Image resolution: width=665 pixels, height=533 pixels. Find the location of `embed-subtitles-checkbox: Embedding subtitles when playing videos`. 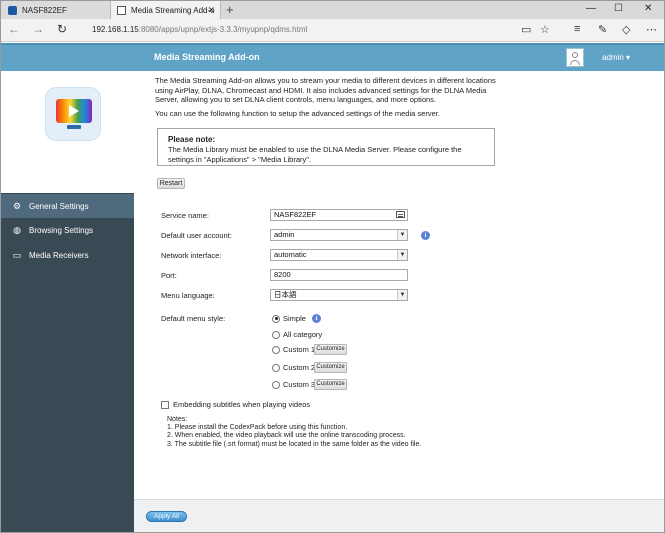

embed-subtitles-checkbox: Embedding subtitles when playing videos is located at coordinates (235, 404).